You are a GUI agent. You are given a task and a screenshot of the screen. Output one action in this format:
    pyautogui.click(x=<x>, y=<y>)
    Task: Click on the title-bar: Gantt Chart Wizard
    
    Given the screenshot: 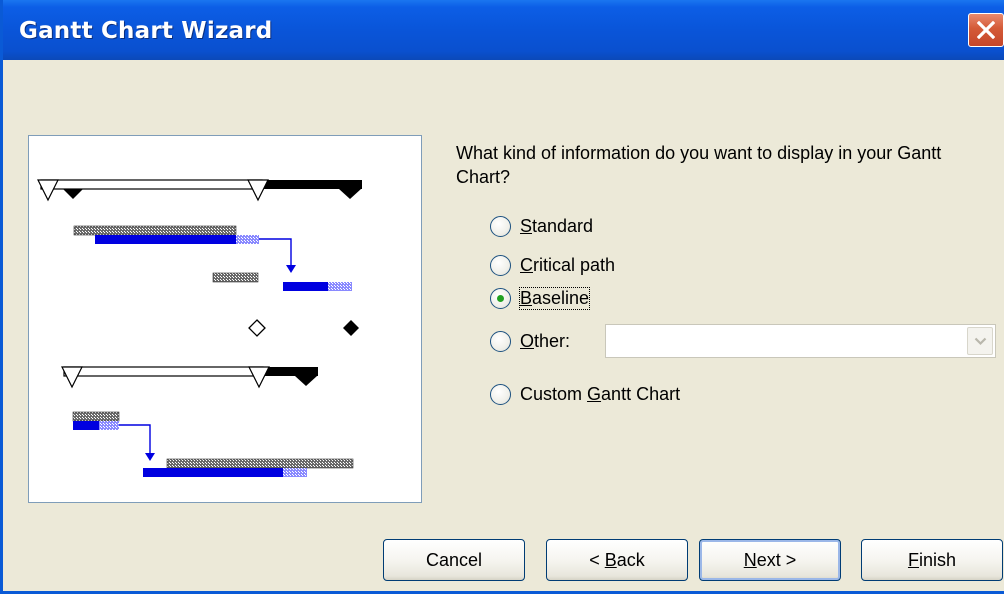 What is the action you would take?
    pyautogui.click(x=503, y=30)
    